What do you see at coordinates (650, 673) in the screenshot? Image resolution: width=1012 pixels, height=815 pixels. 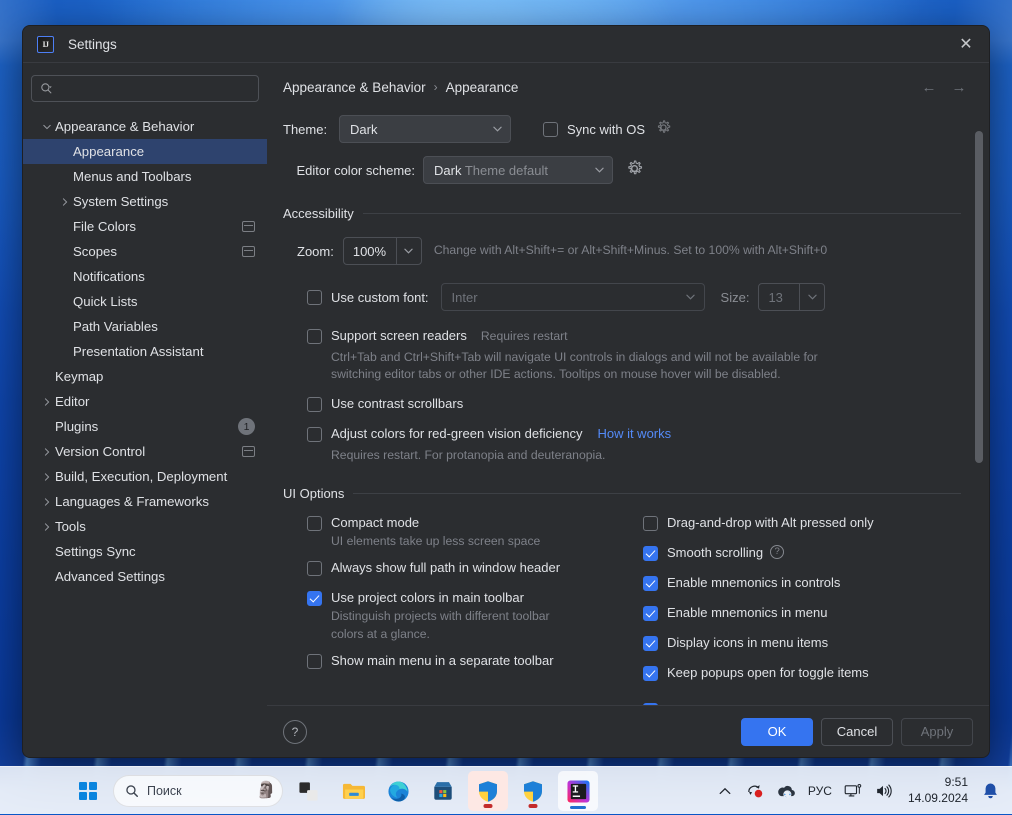 I see `keep-popups-open-for-toggle-items-checkbox` at bounding box center [650, 673].